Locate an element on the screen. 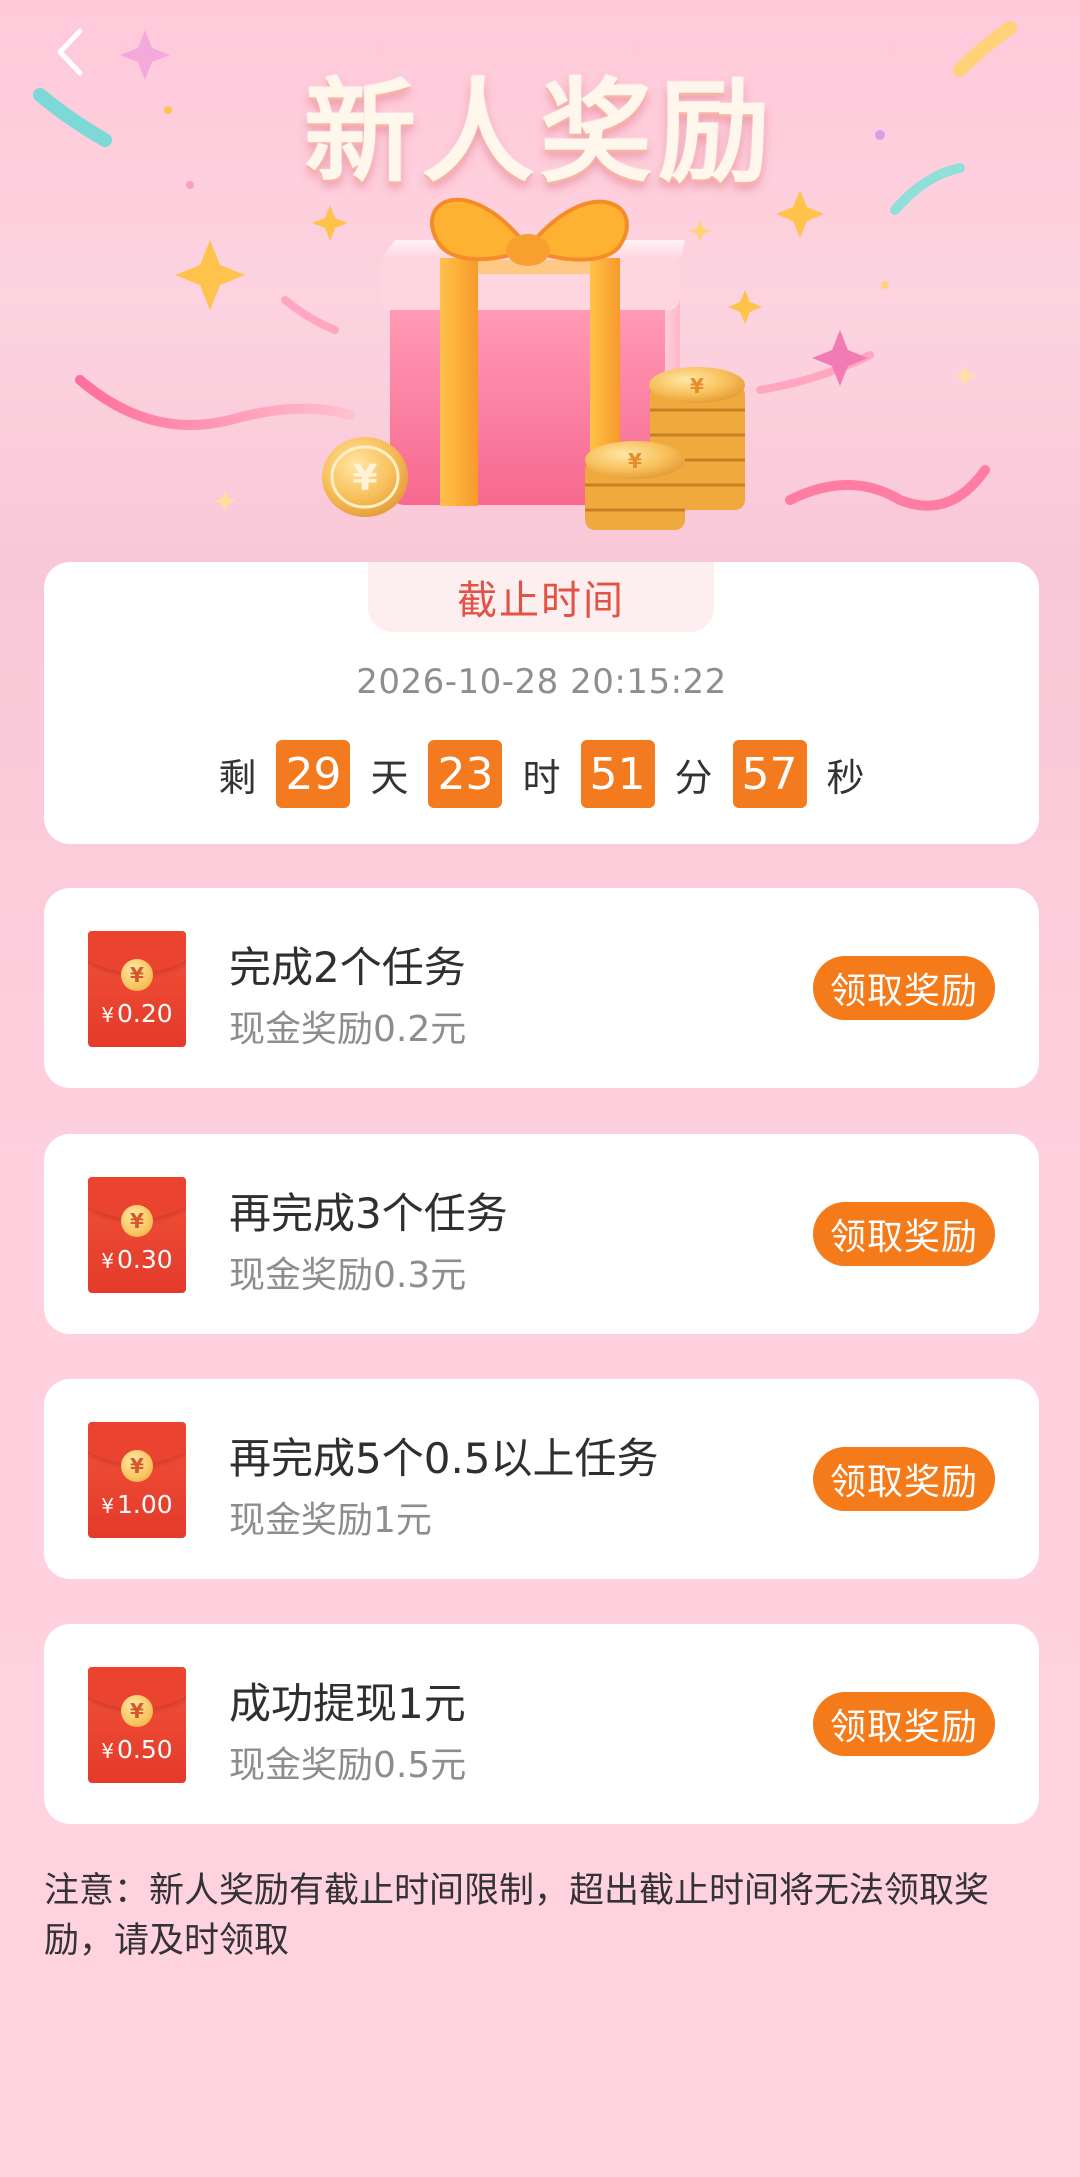 The width and height of the screenshot is (1080, 2177). minutes-unit: 分 is located at coordinates (693, 777).